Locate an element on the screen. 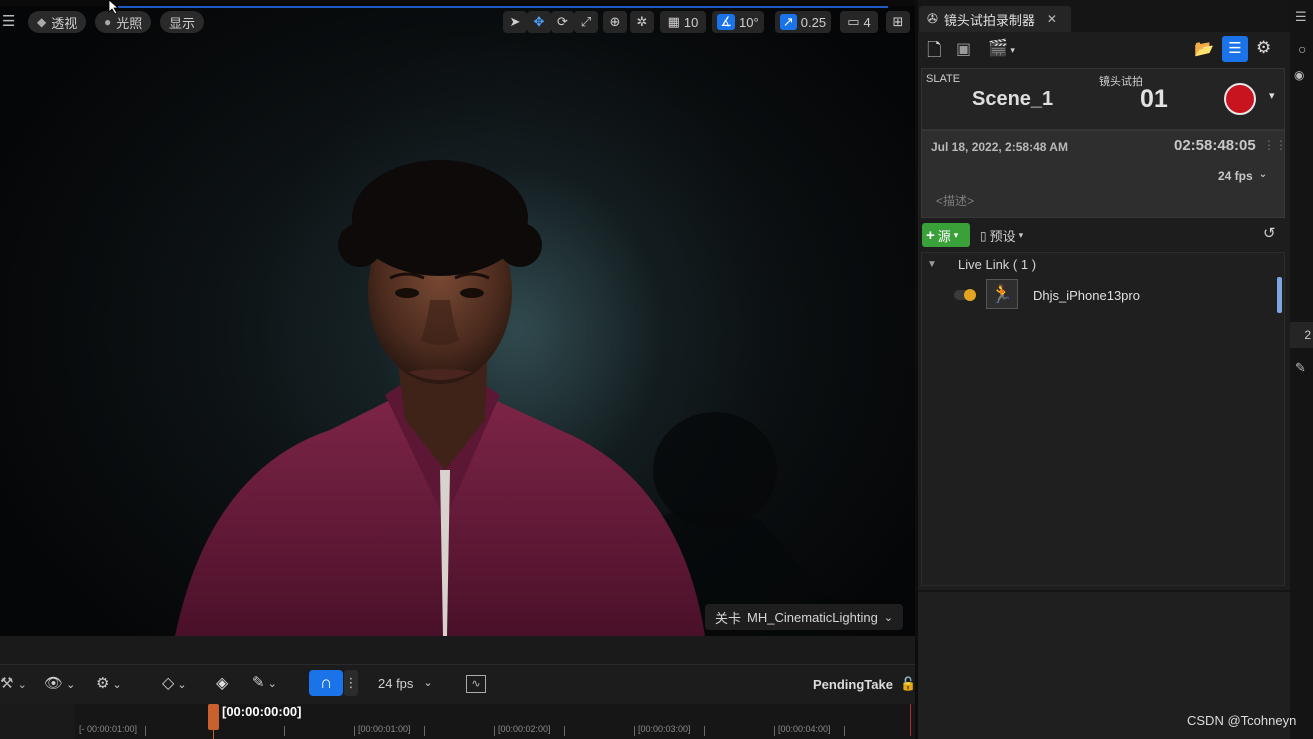 The image size is (1313, 739). playhead-line is located at coordinates (213, 733).